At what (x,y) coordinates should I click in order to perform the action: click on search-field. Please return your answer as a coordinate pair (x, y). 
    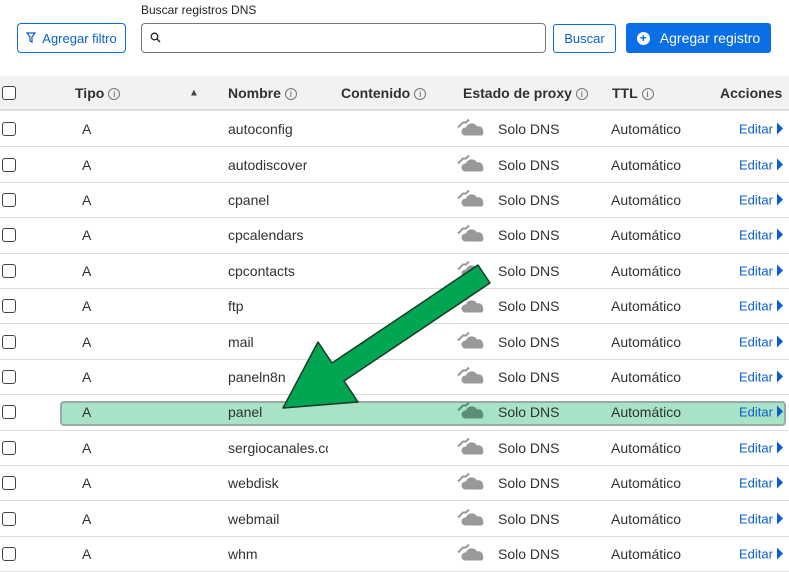
    Looking at the image, I should click on (343, 38).